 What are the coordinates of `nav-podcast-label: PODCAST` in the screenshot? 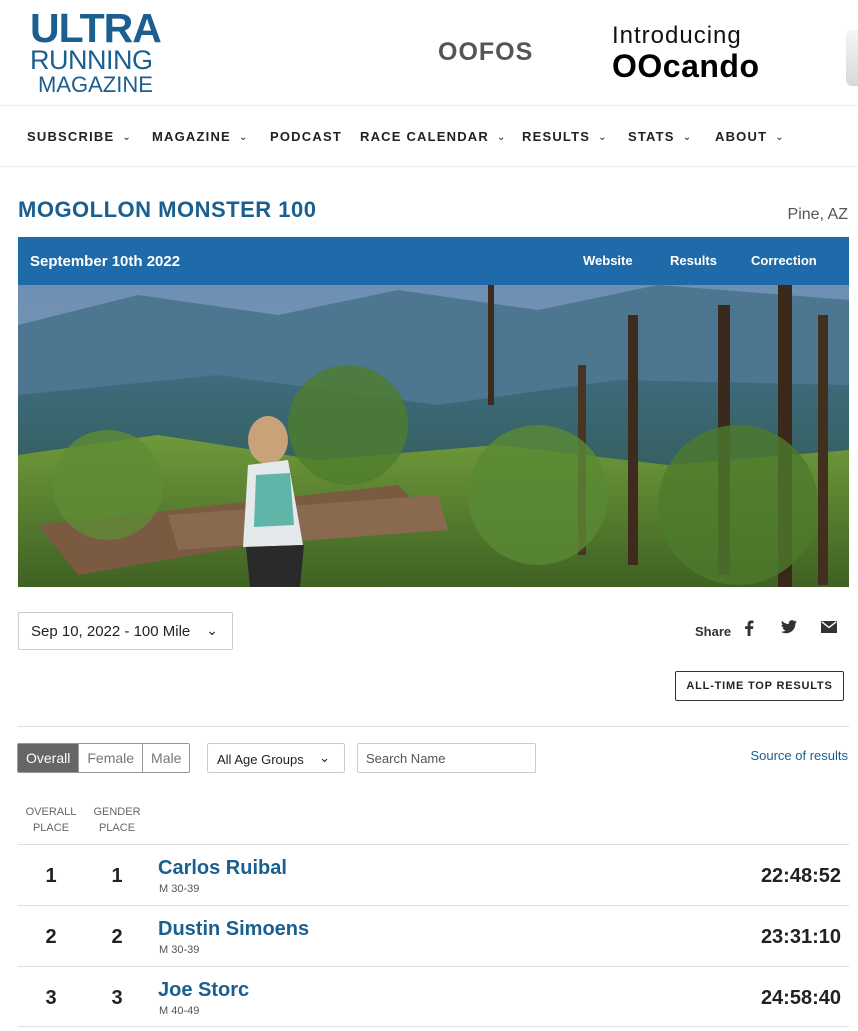 It's located at (306, 136).